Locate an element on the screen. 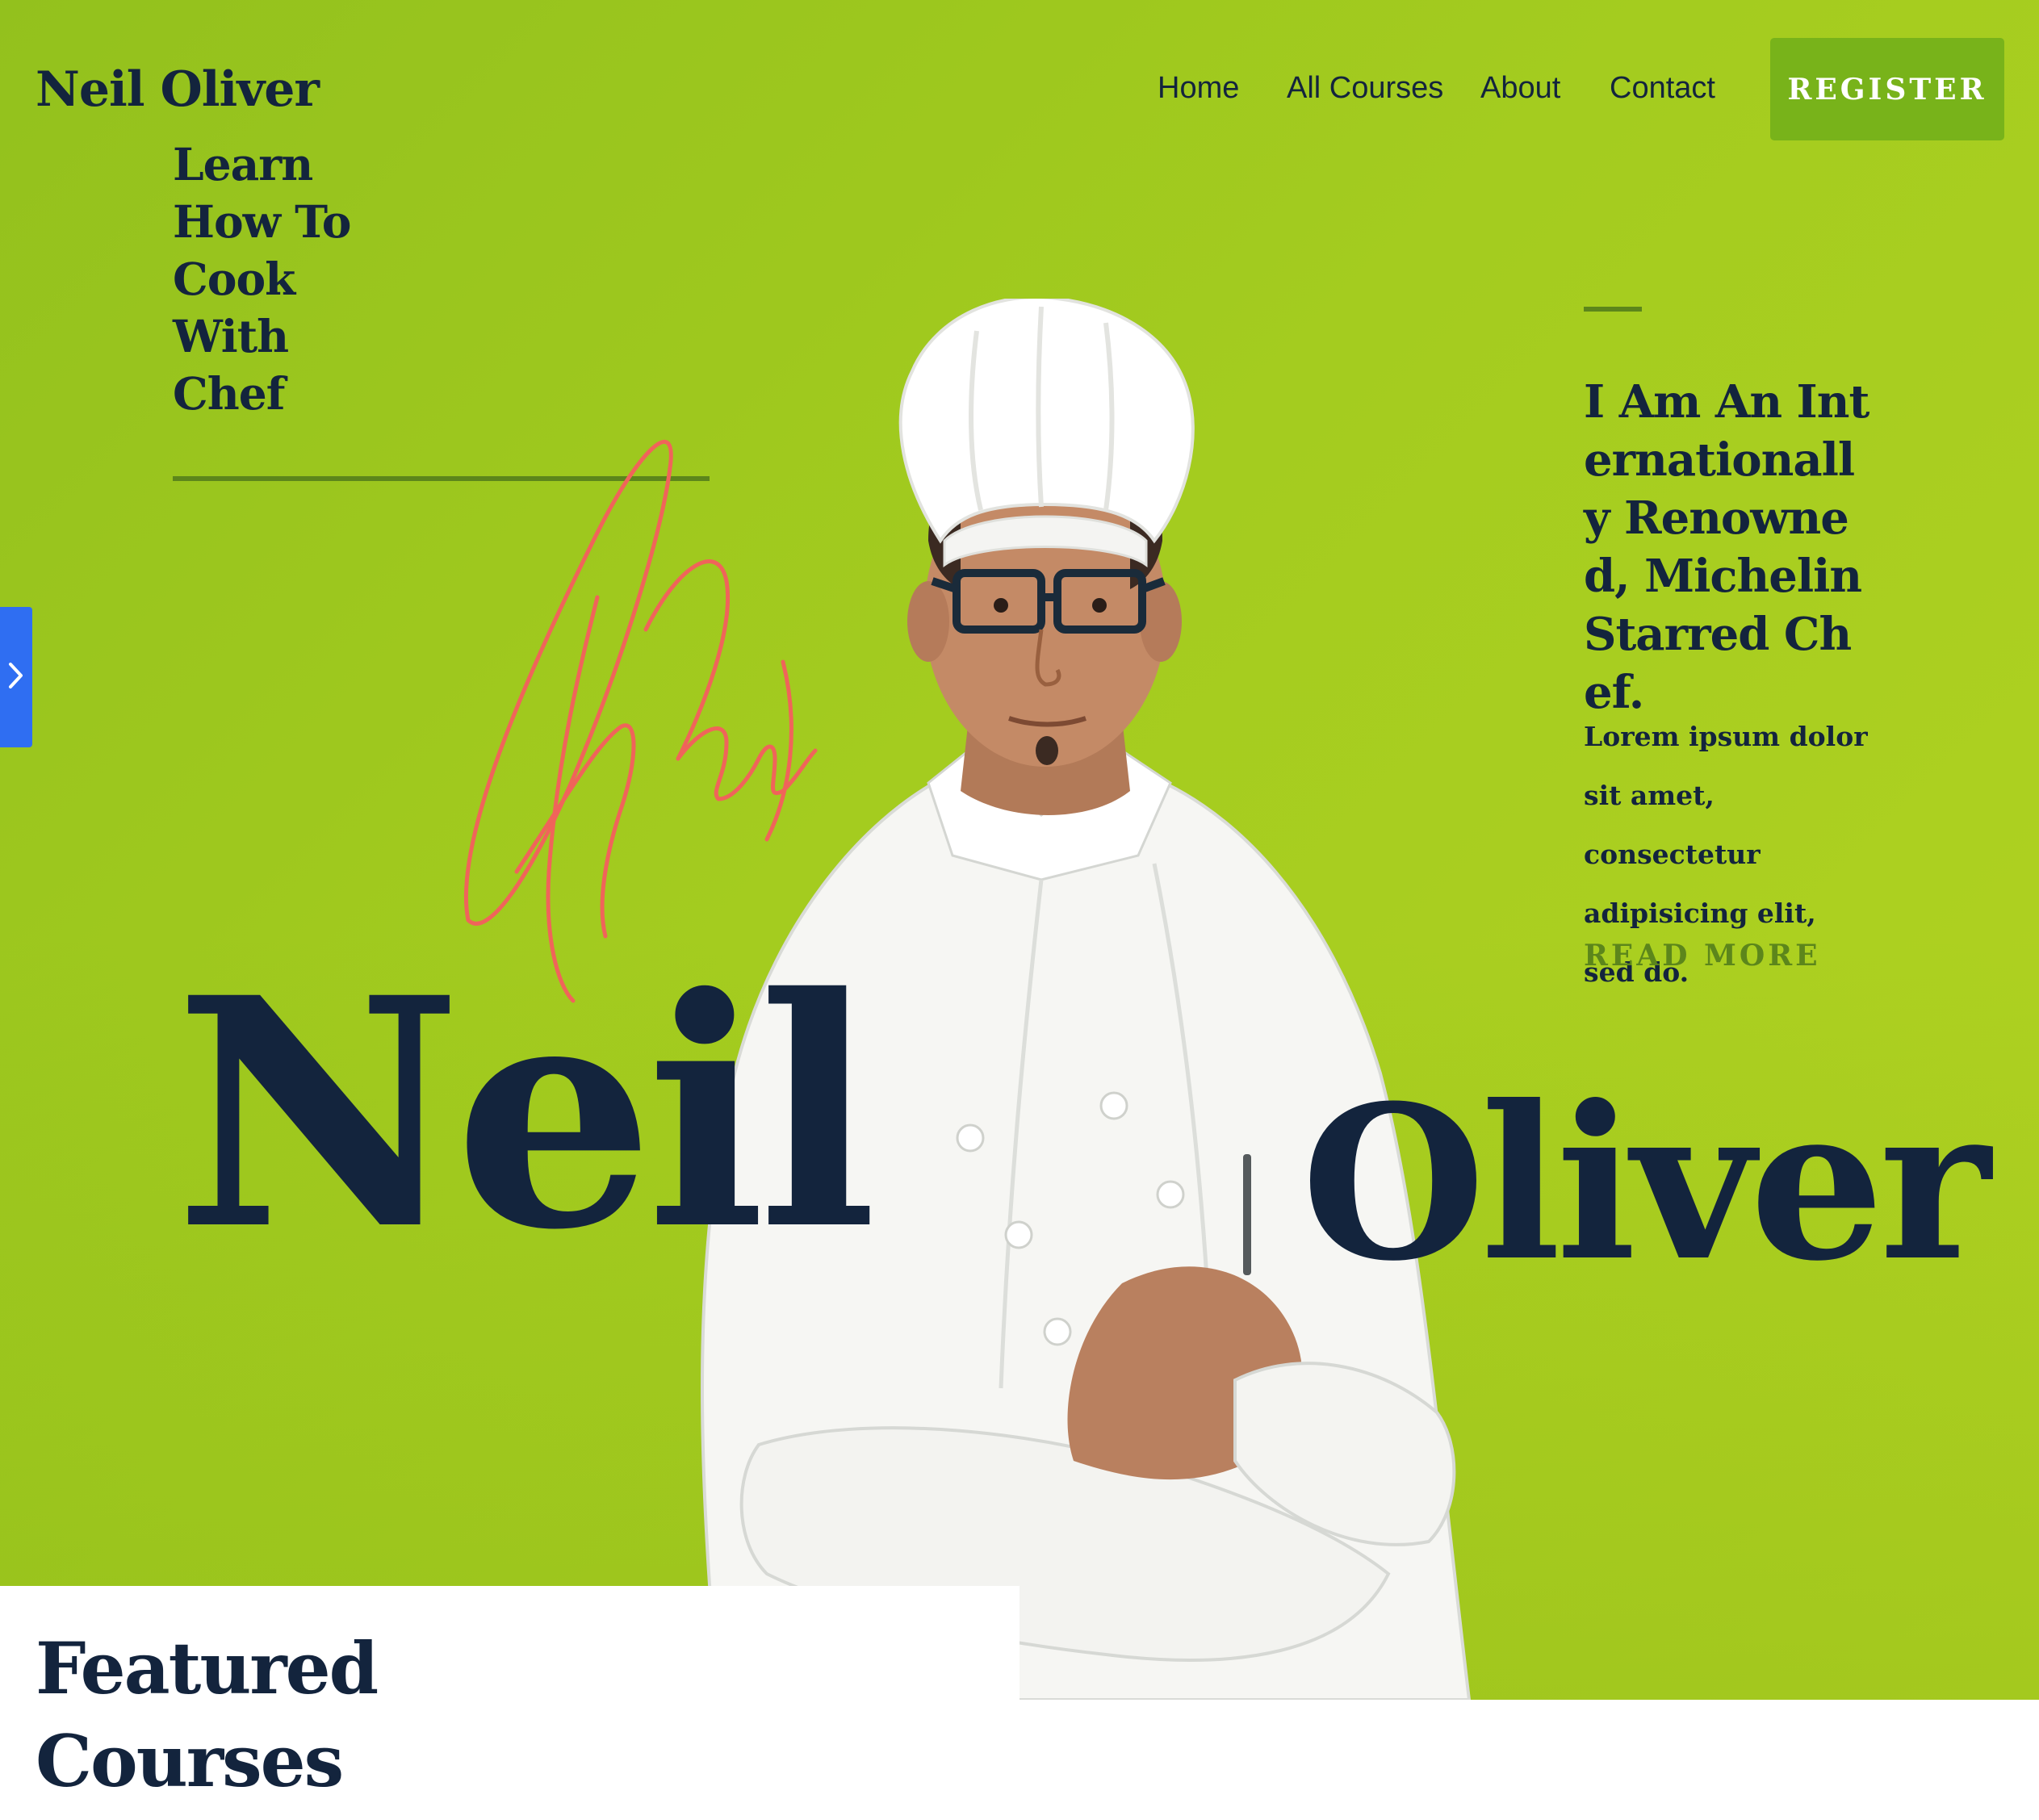 This screenshot has width=2039, height=1820. side-panel-toggle is located at coordinates (16, 677).